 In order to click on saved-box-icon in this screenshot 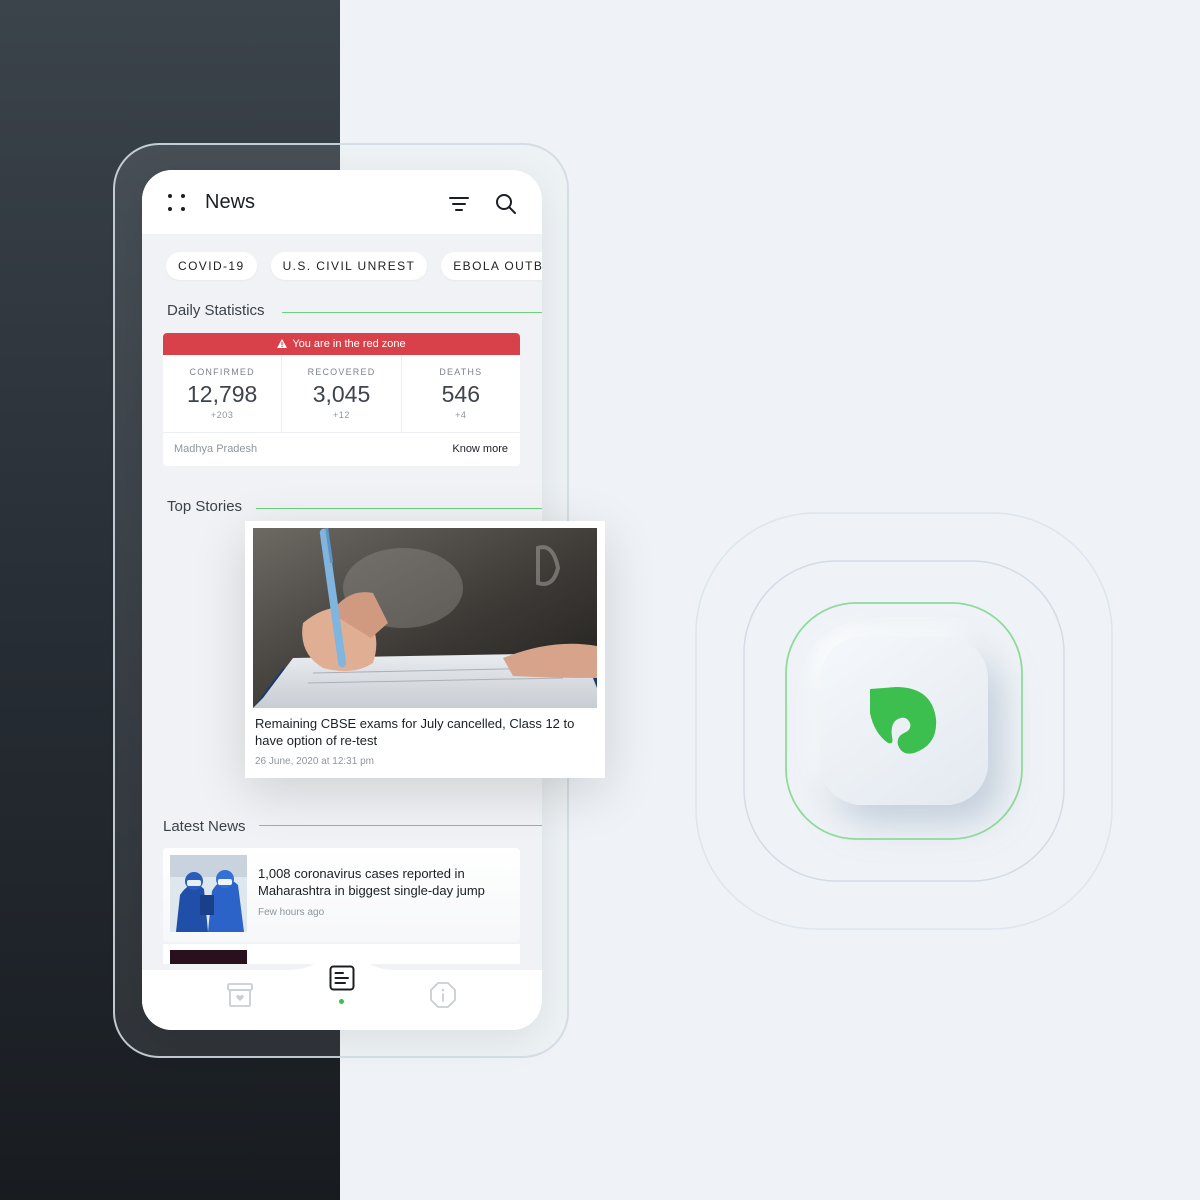, I will do `click(240, 995)`.